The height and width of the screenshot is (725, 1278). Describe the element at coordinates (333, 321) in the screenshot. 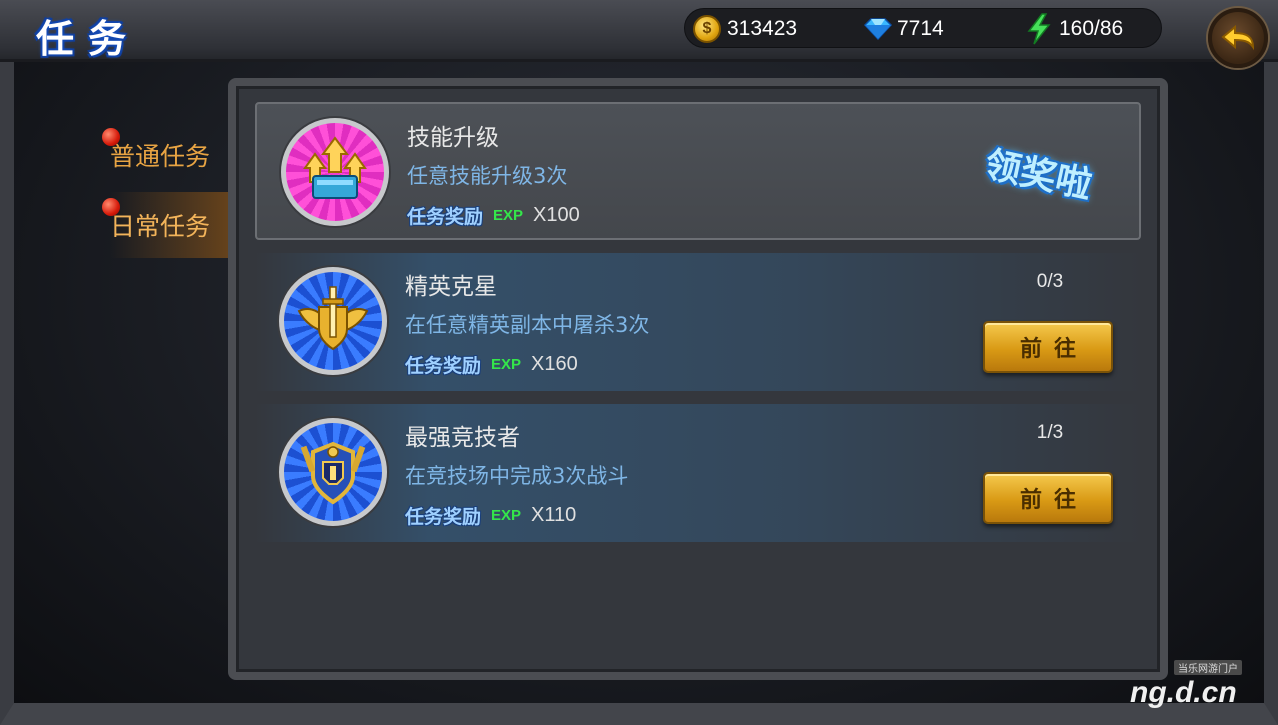

I see `elite-sword-icon` at that location.